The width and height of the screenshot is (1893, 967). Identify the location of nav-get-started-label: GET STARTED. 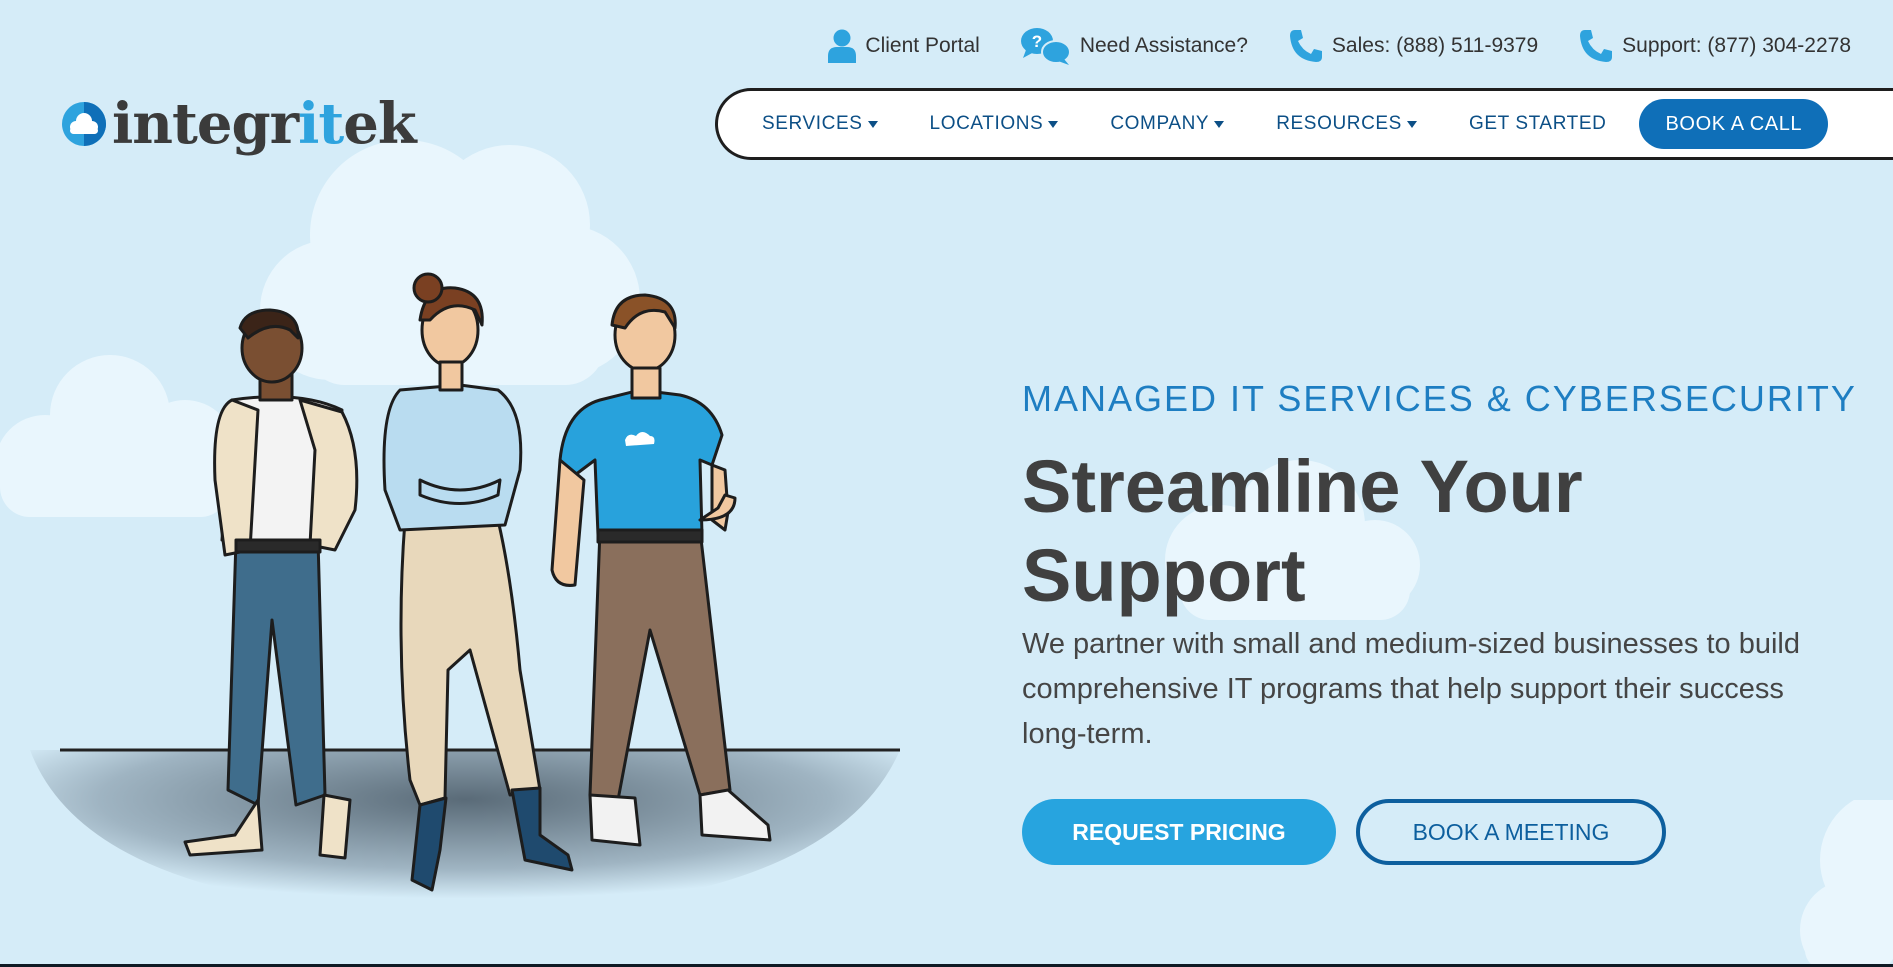
(1537, 123).